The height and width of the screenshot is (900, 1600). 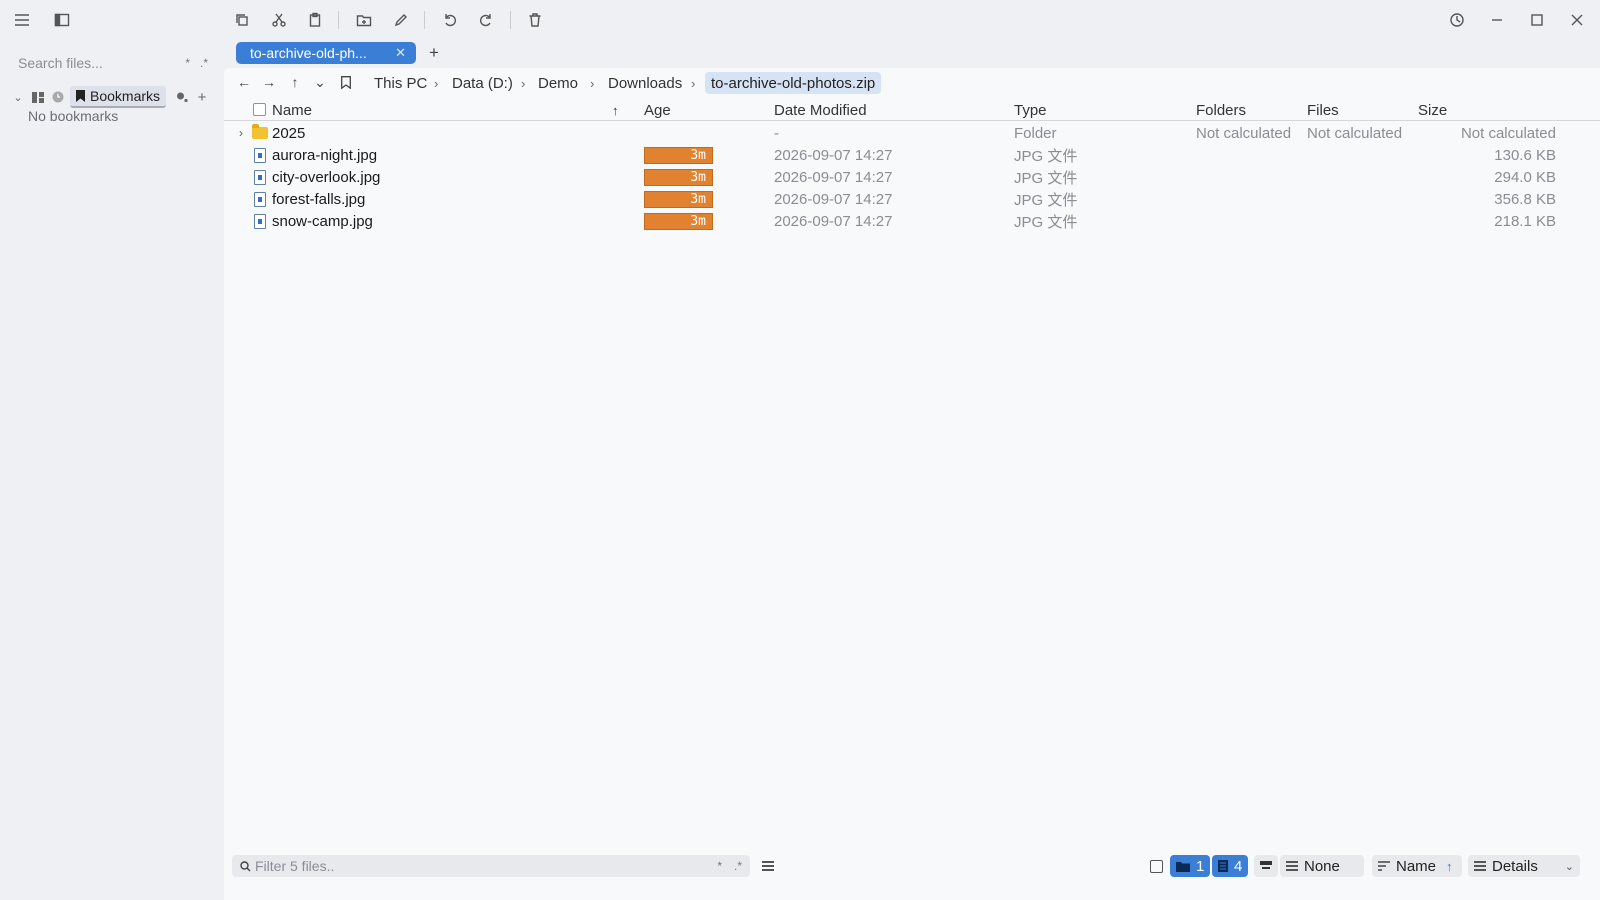 What do you see at coordinates (364, 20) in the screenshot?
I see `new-folder-icon` at bounding box center [364, 20].